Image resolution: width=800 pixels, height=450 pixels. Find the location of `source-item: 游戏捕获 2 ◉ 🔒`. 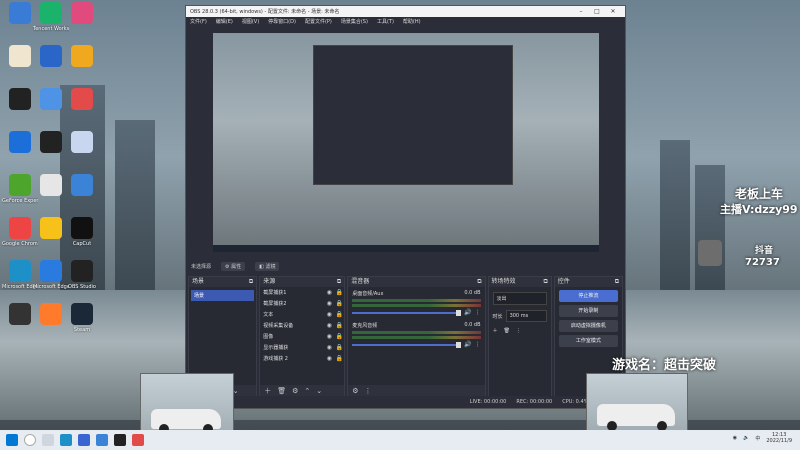

source-item: 游戏捕获 2 ◉ 🔒 is located at coordinates (302, 358).